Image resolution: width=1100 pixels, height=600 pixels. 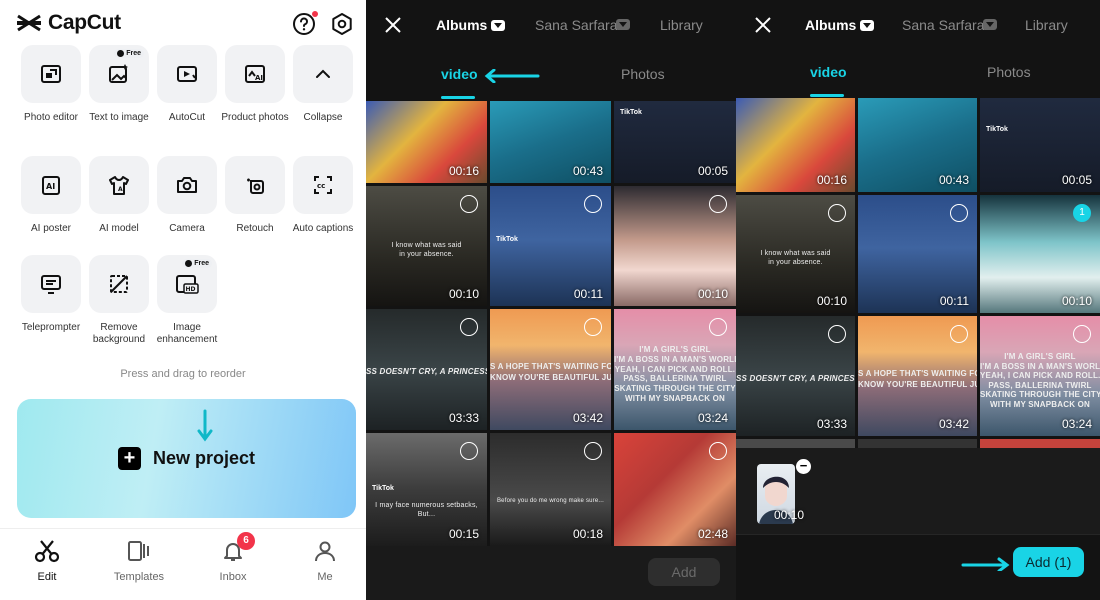 What do you see at coordinates (948, 25) in the screenshot?
I see `tab-account: Sana Sarfaraz` at bounding box center [948, 25].